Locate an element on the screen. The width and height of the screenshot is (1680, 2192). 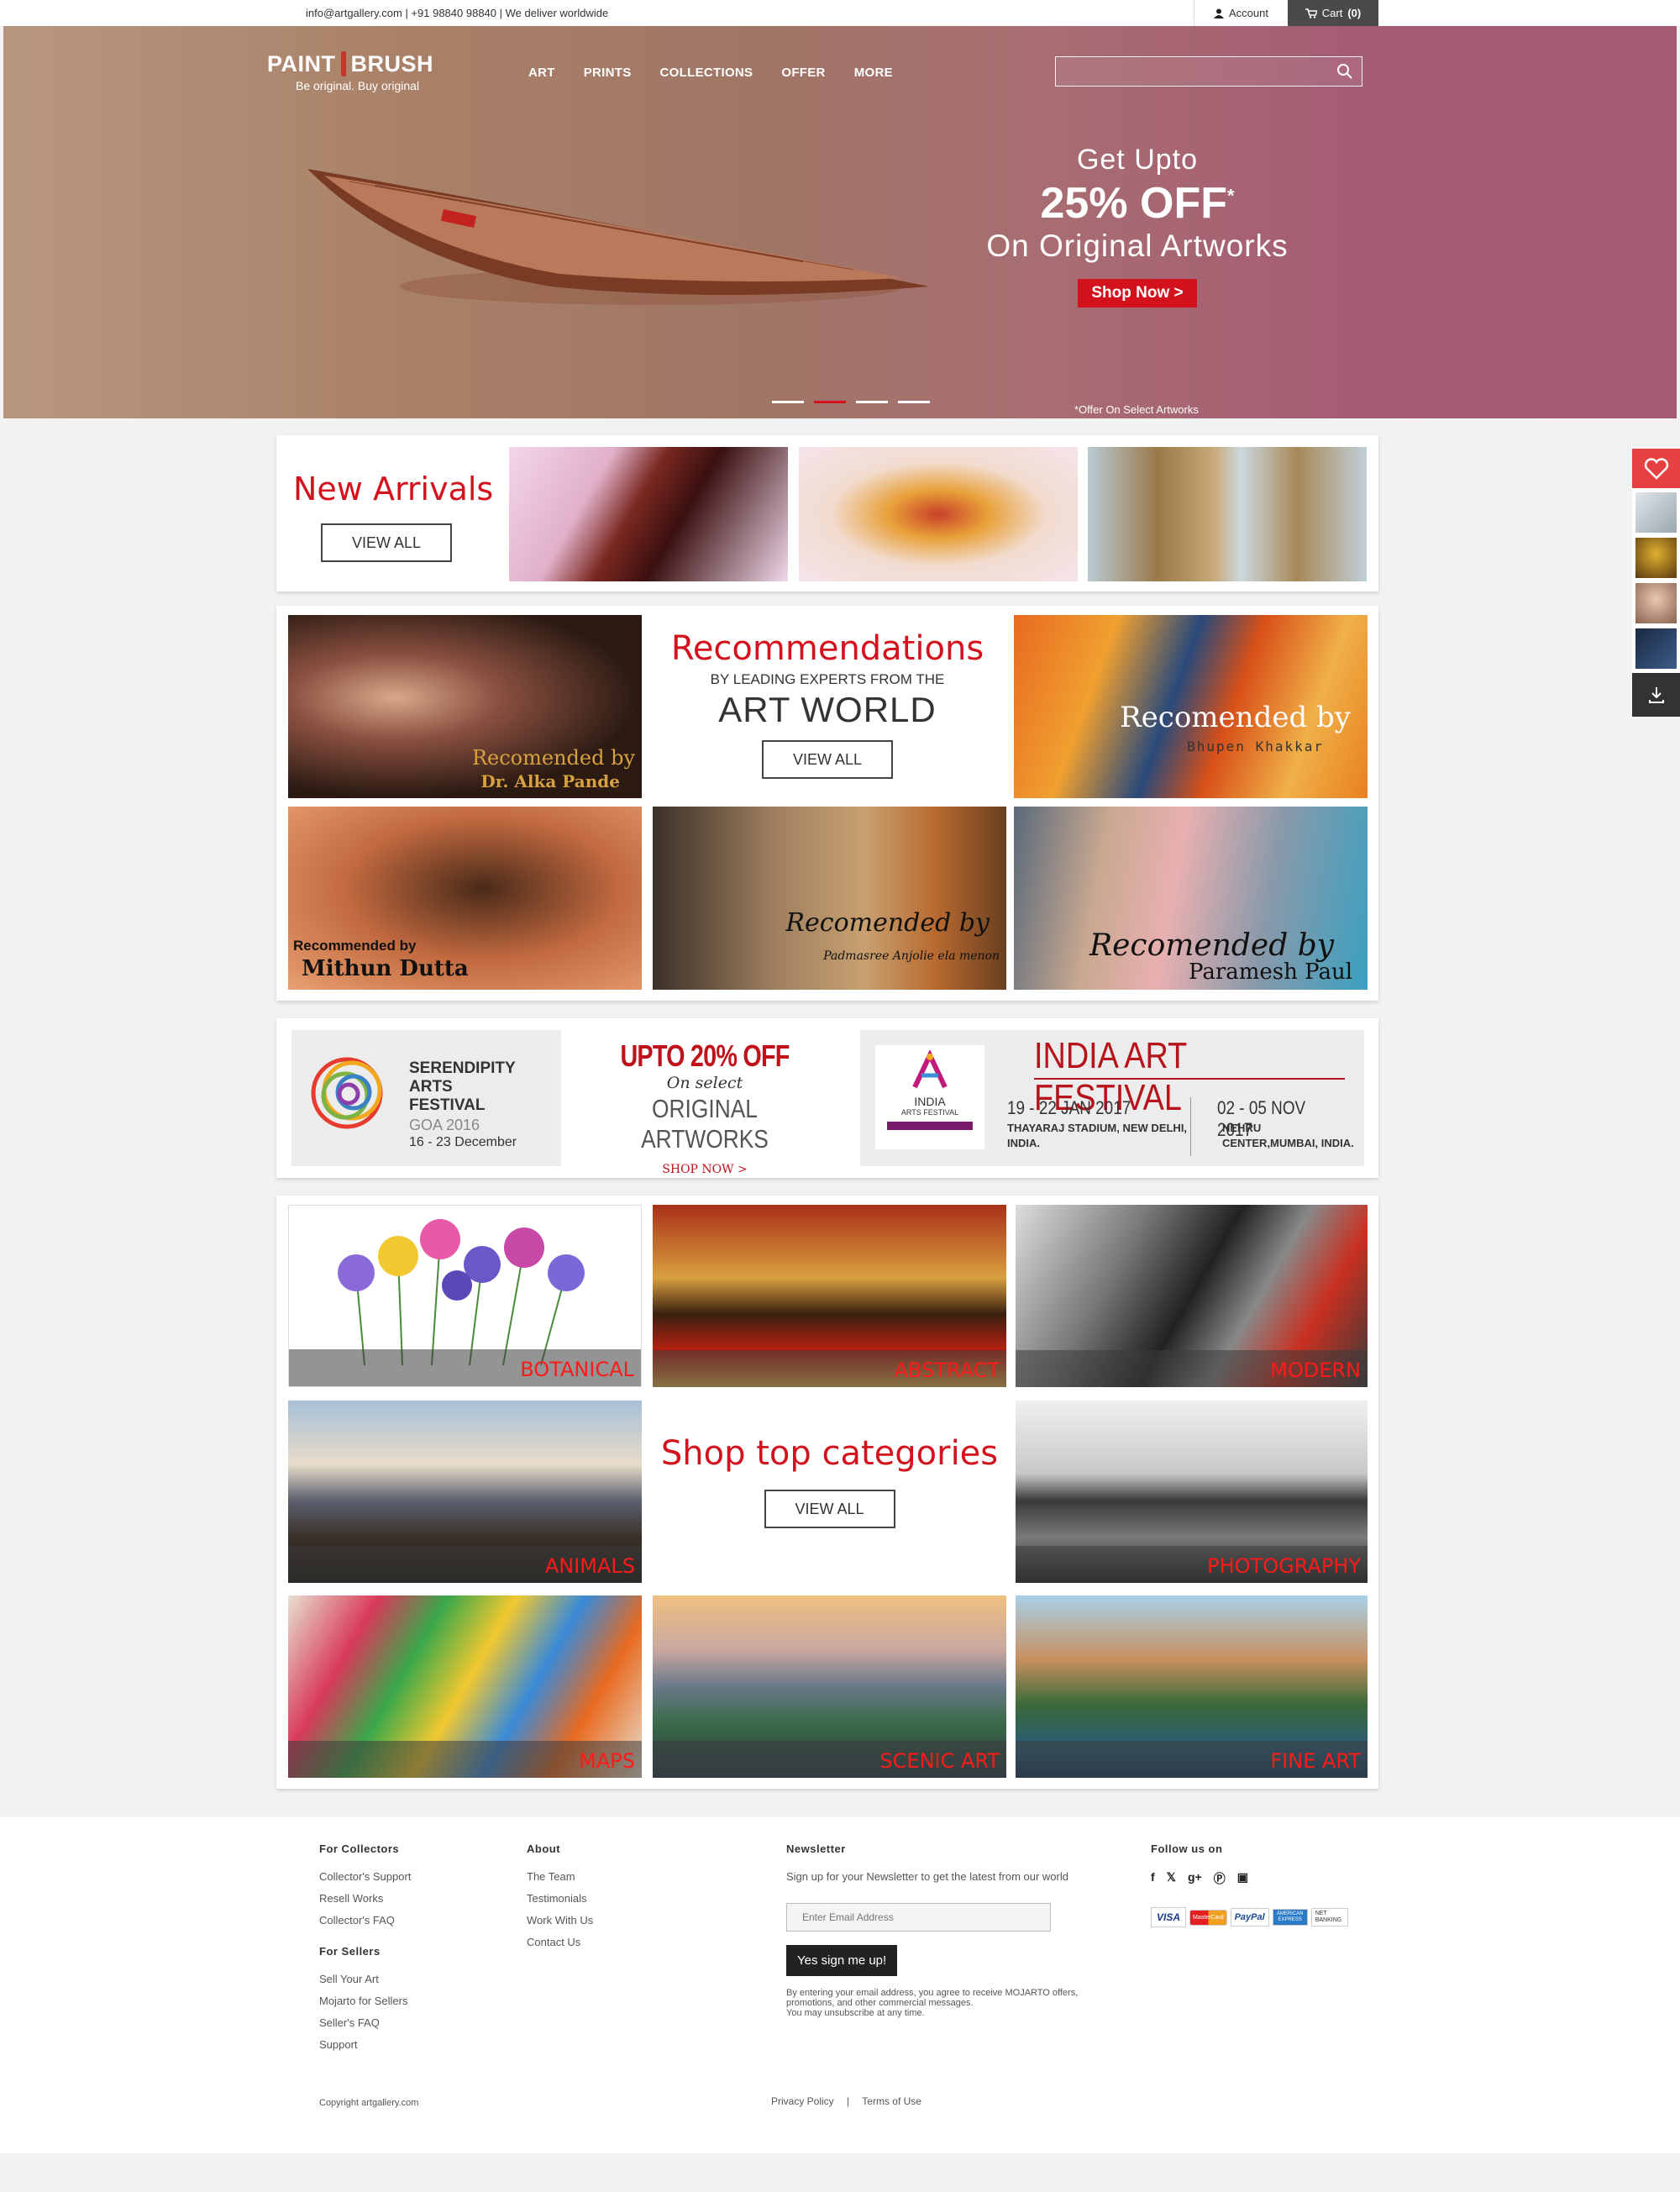
footer-link: Work With Us is located at coordinates (560, 1920).